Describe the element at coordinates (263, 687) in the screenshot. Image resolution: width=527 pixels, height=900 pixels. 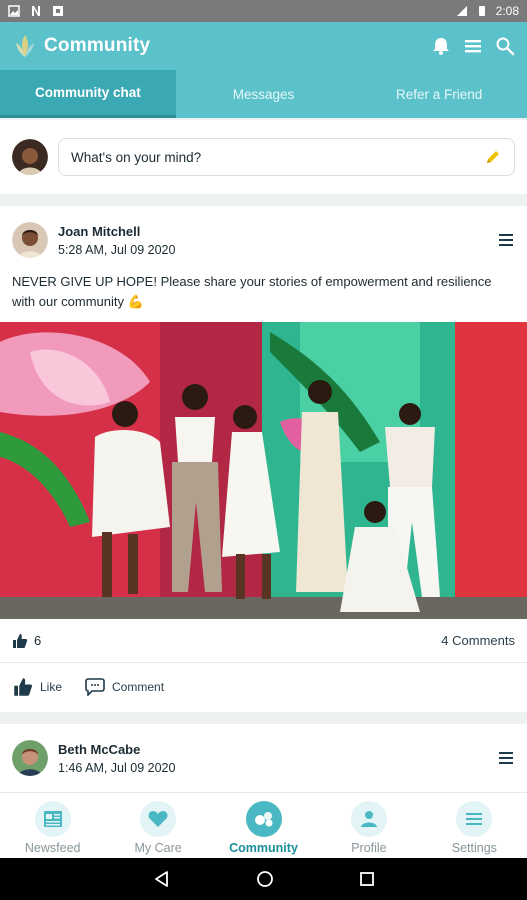
I see `post-actions: Like Comment` at that location.